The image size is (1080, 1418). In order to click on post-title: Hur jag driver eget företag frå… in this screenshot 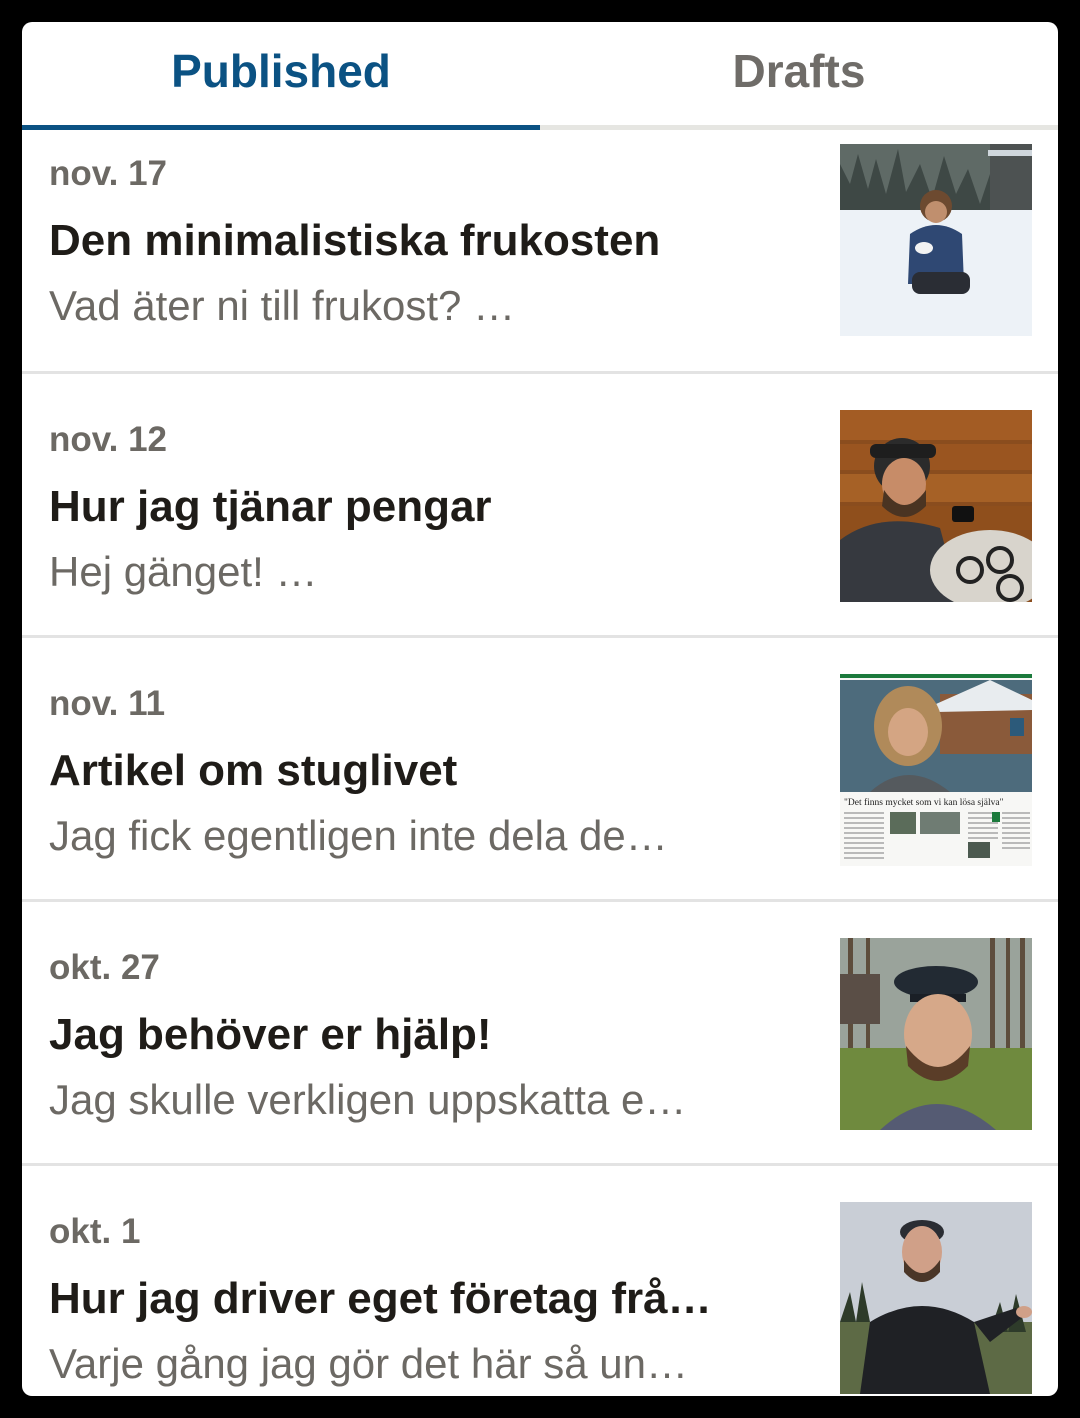, I will do `click(380, 1298)`.